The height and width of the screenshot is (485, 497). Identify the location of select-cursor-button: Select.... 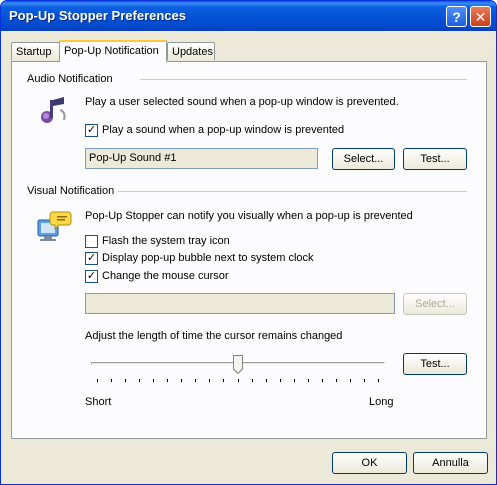
(435, 304).